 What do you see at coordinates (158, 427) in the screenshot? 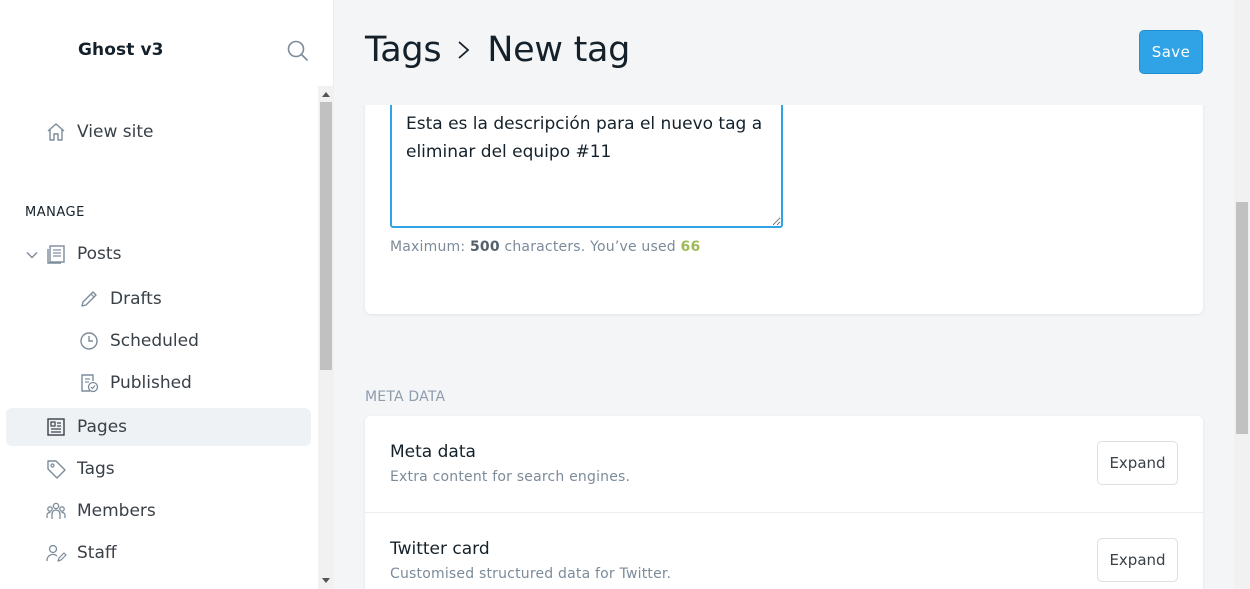
I see `sidebar-item-pages: Pages` at bounding box center [158, 427].